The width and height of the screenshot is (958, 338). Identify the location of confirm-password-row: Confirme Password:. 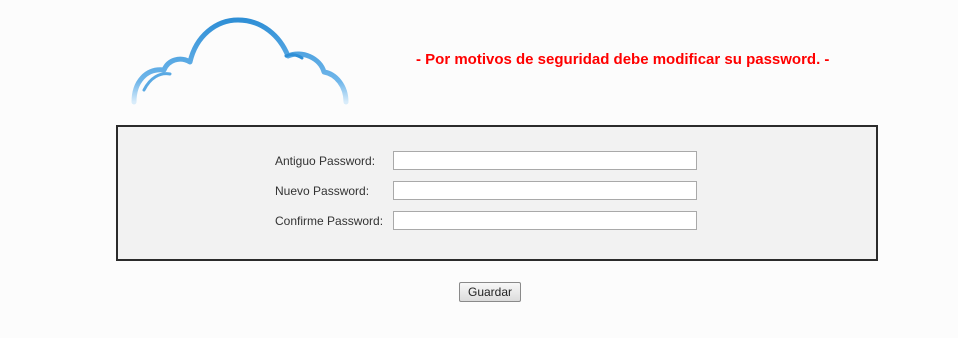
(497, 222).